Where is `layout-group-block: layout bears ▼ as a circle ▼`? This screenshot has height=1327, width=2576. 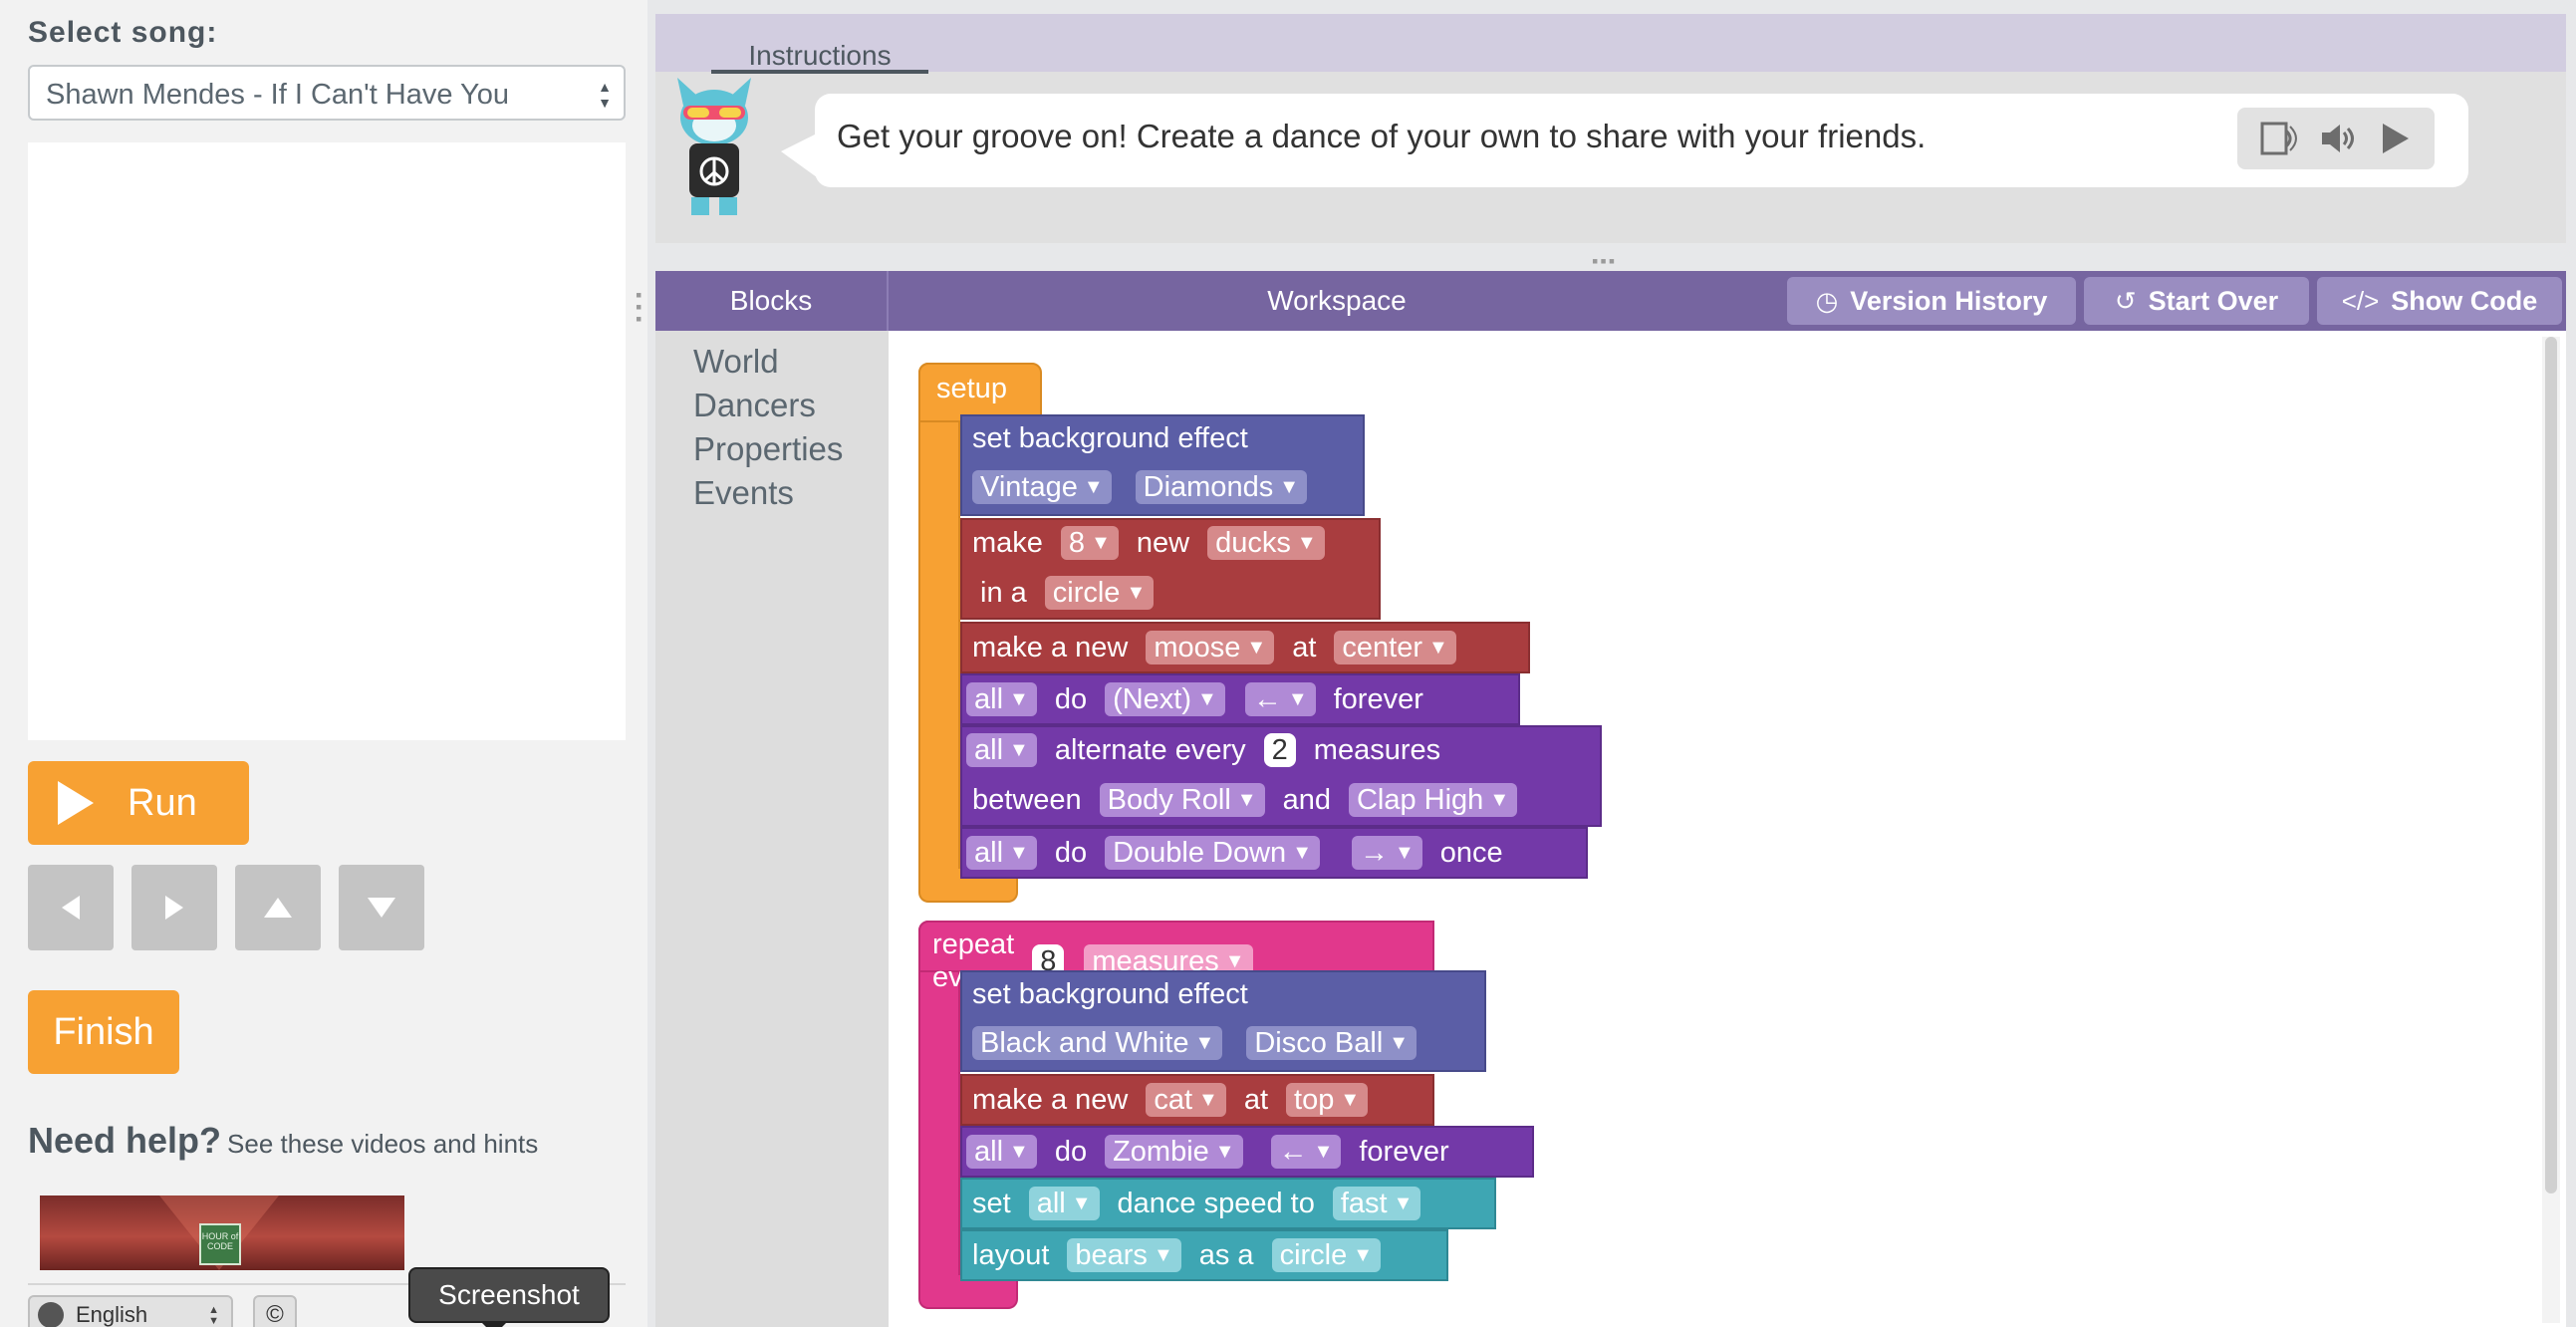 layout-group-block: layout bears ▼ as a circle ▼ is located at coordinates (1204, 1255).